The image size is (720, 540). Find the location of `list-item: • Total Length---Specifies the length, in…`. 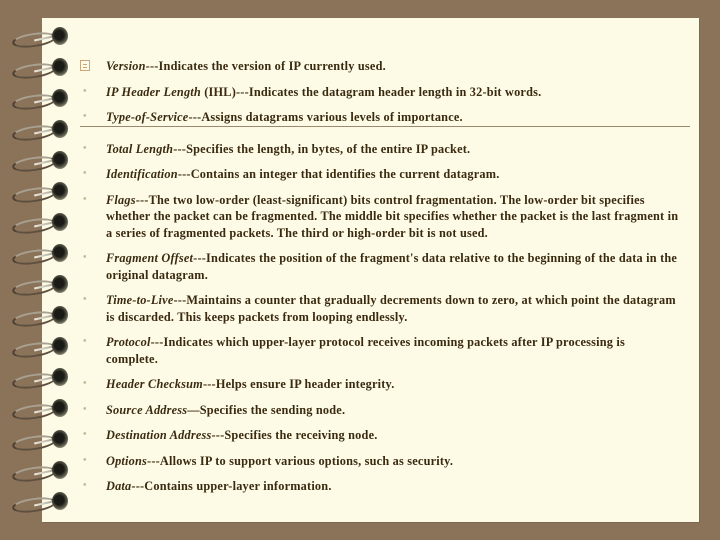

list-item: • Total Length---Specifies the length, in… is located at coordinates (380, 149).